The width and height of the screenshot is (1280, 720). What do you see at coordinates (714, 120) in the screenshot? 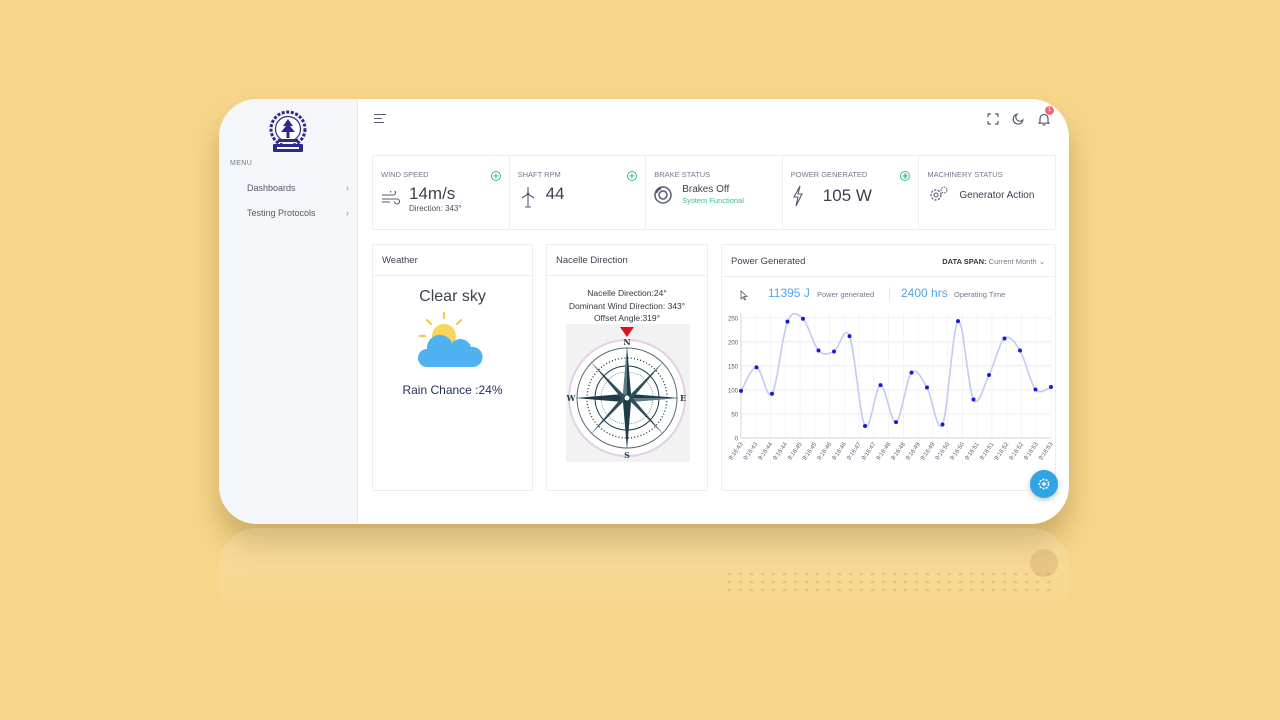
I see `topbar: 1` at bounding box center [714, 120].